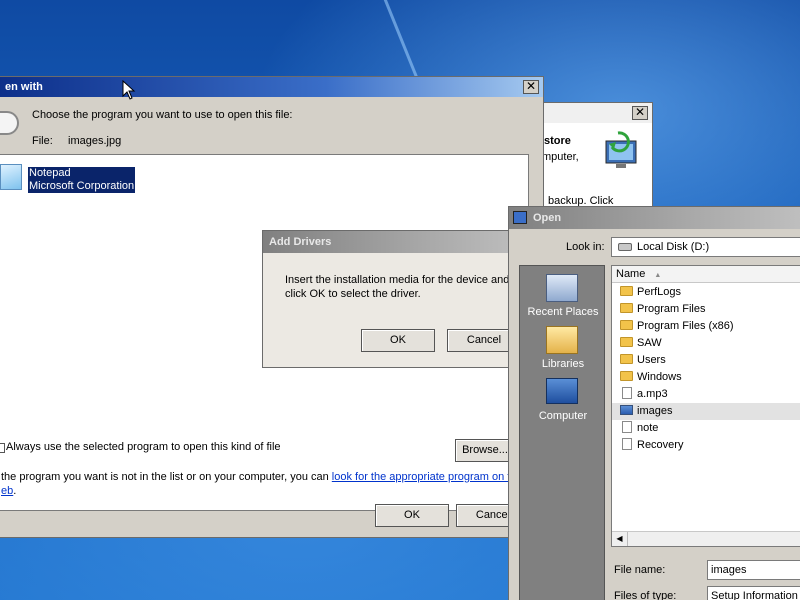  Describe the element at coordinates (640, 570) in the screenshot. I see `file-name-label: File name:` at that location.